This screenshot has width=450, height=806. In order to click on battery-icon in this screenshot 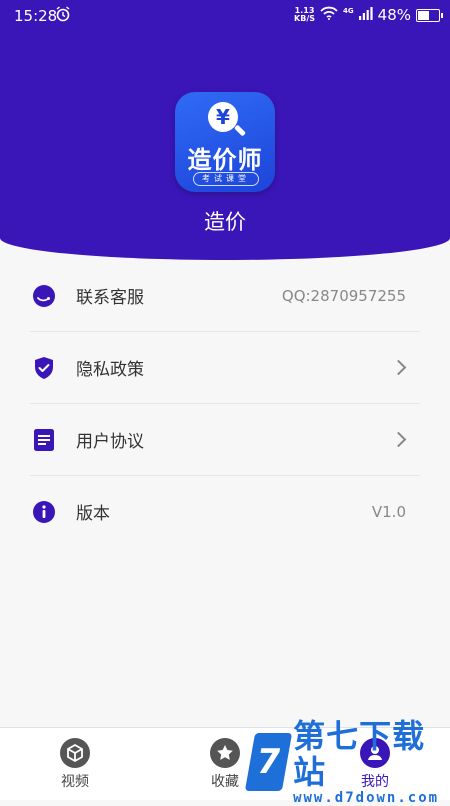, I will do `click(429, 15)`.